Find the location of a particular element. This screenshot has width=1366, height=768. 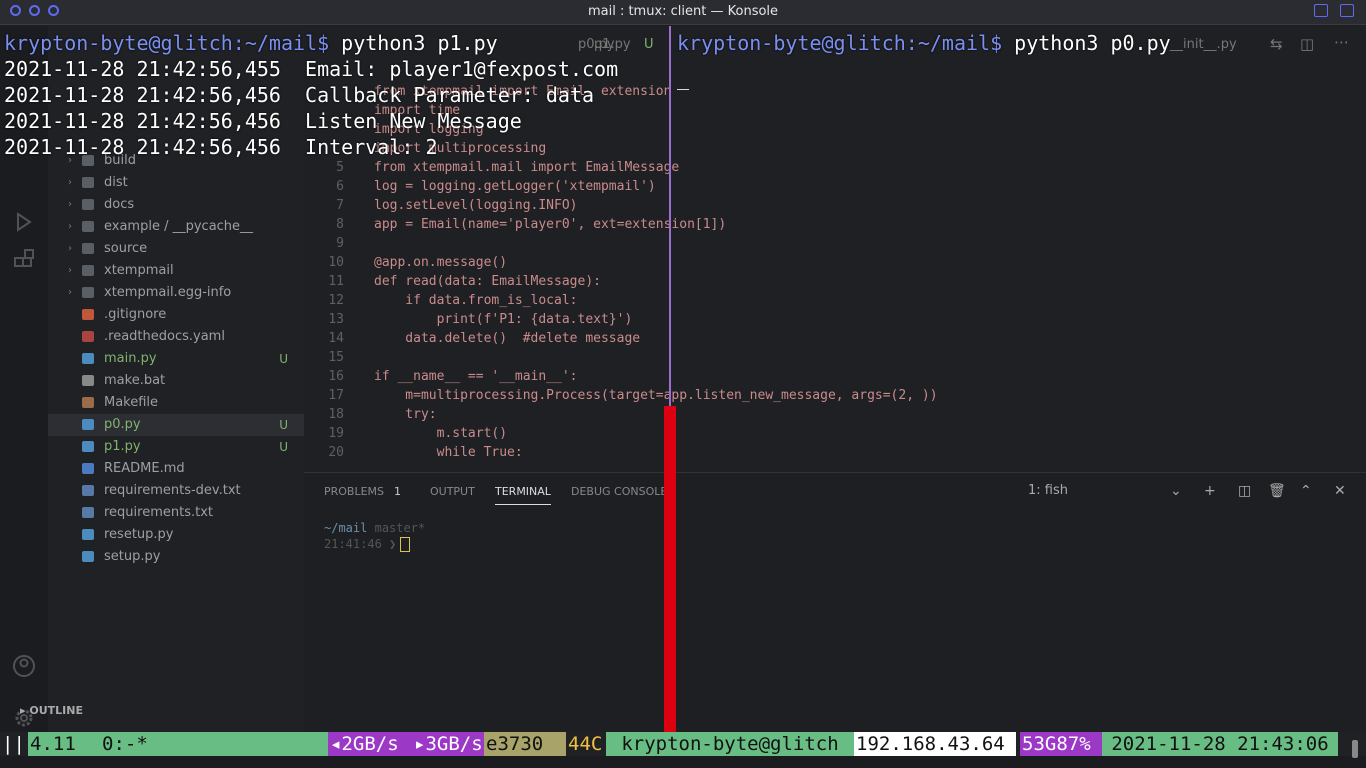

tab-problems: PROBLEMS 1 is located at coordinates (362, 491).